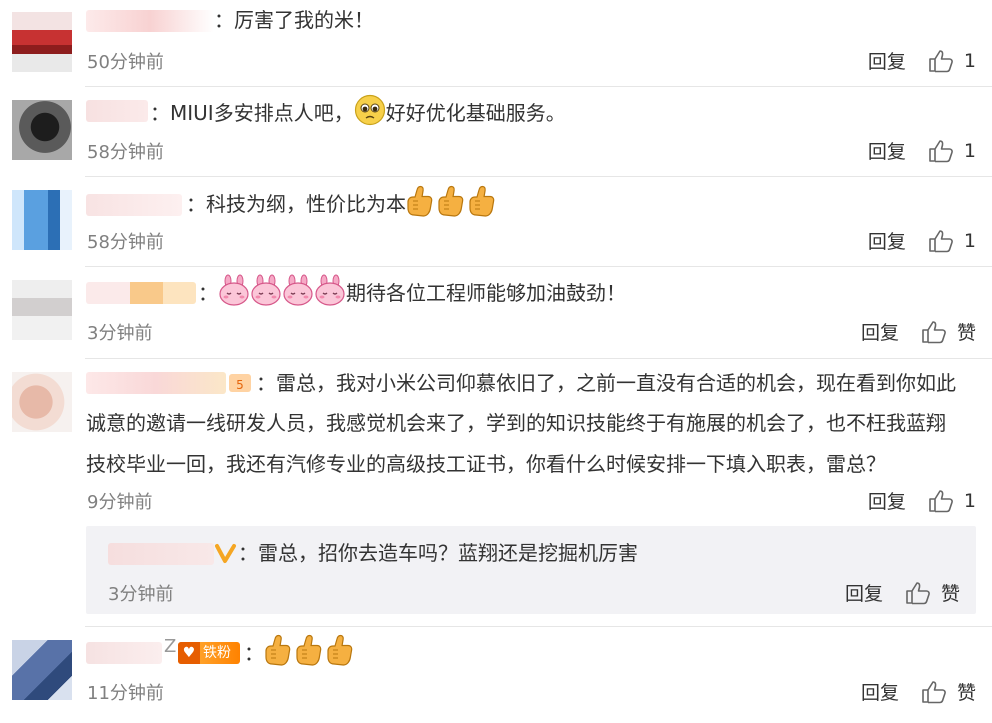 The width and height of the screenshot is (992, 723). I want to click on reply-content: ：雷总，招你去造车吗？蓝翔还是挖掘机厉害, so click(438, 553).